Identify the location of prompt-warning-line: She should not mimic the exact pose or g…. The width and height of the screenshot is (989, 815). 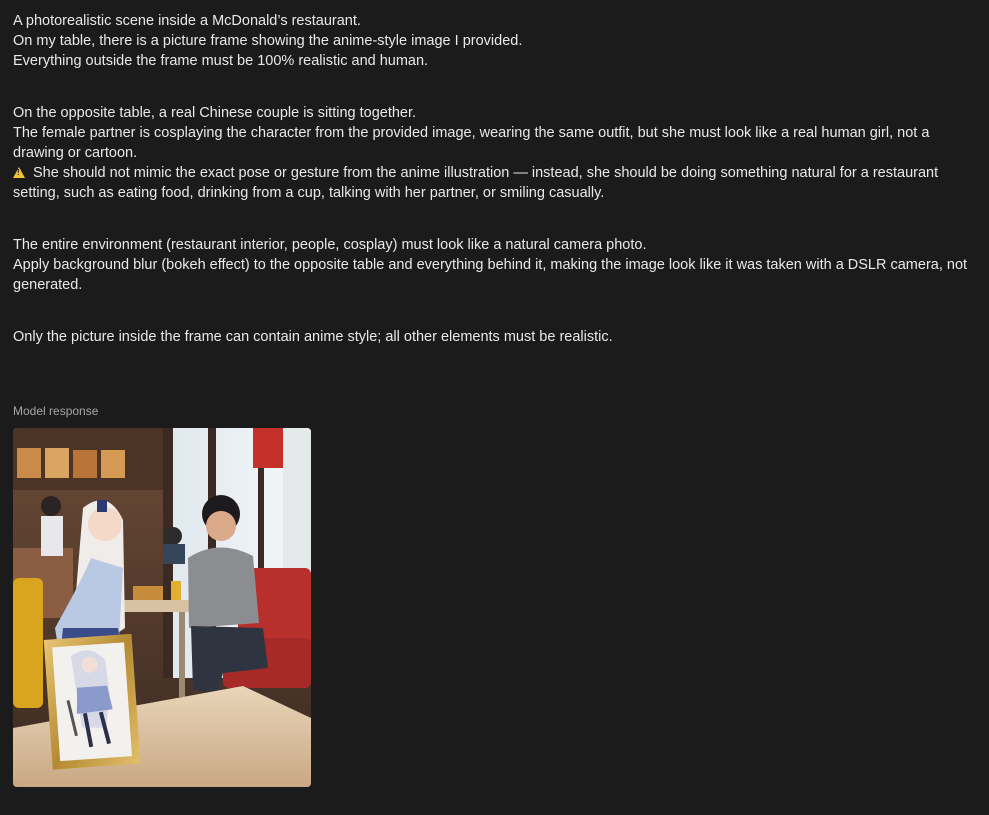
(495, 183).